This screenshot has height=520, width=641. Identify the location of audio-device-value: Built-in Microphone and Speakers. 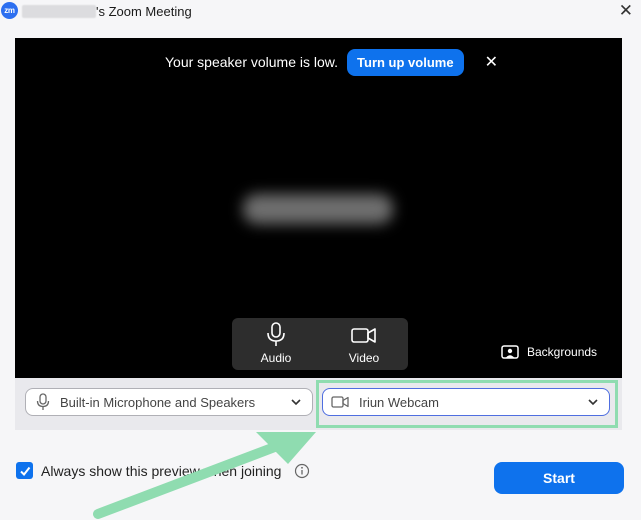
(158, 402).